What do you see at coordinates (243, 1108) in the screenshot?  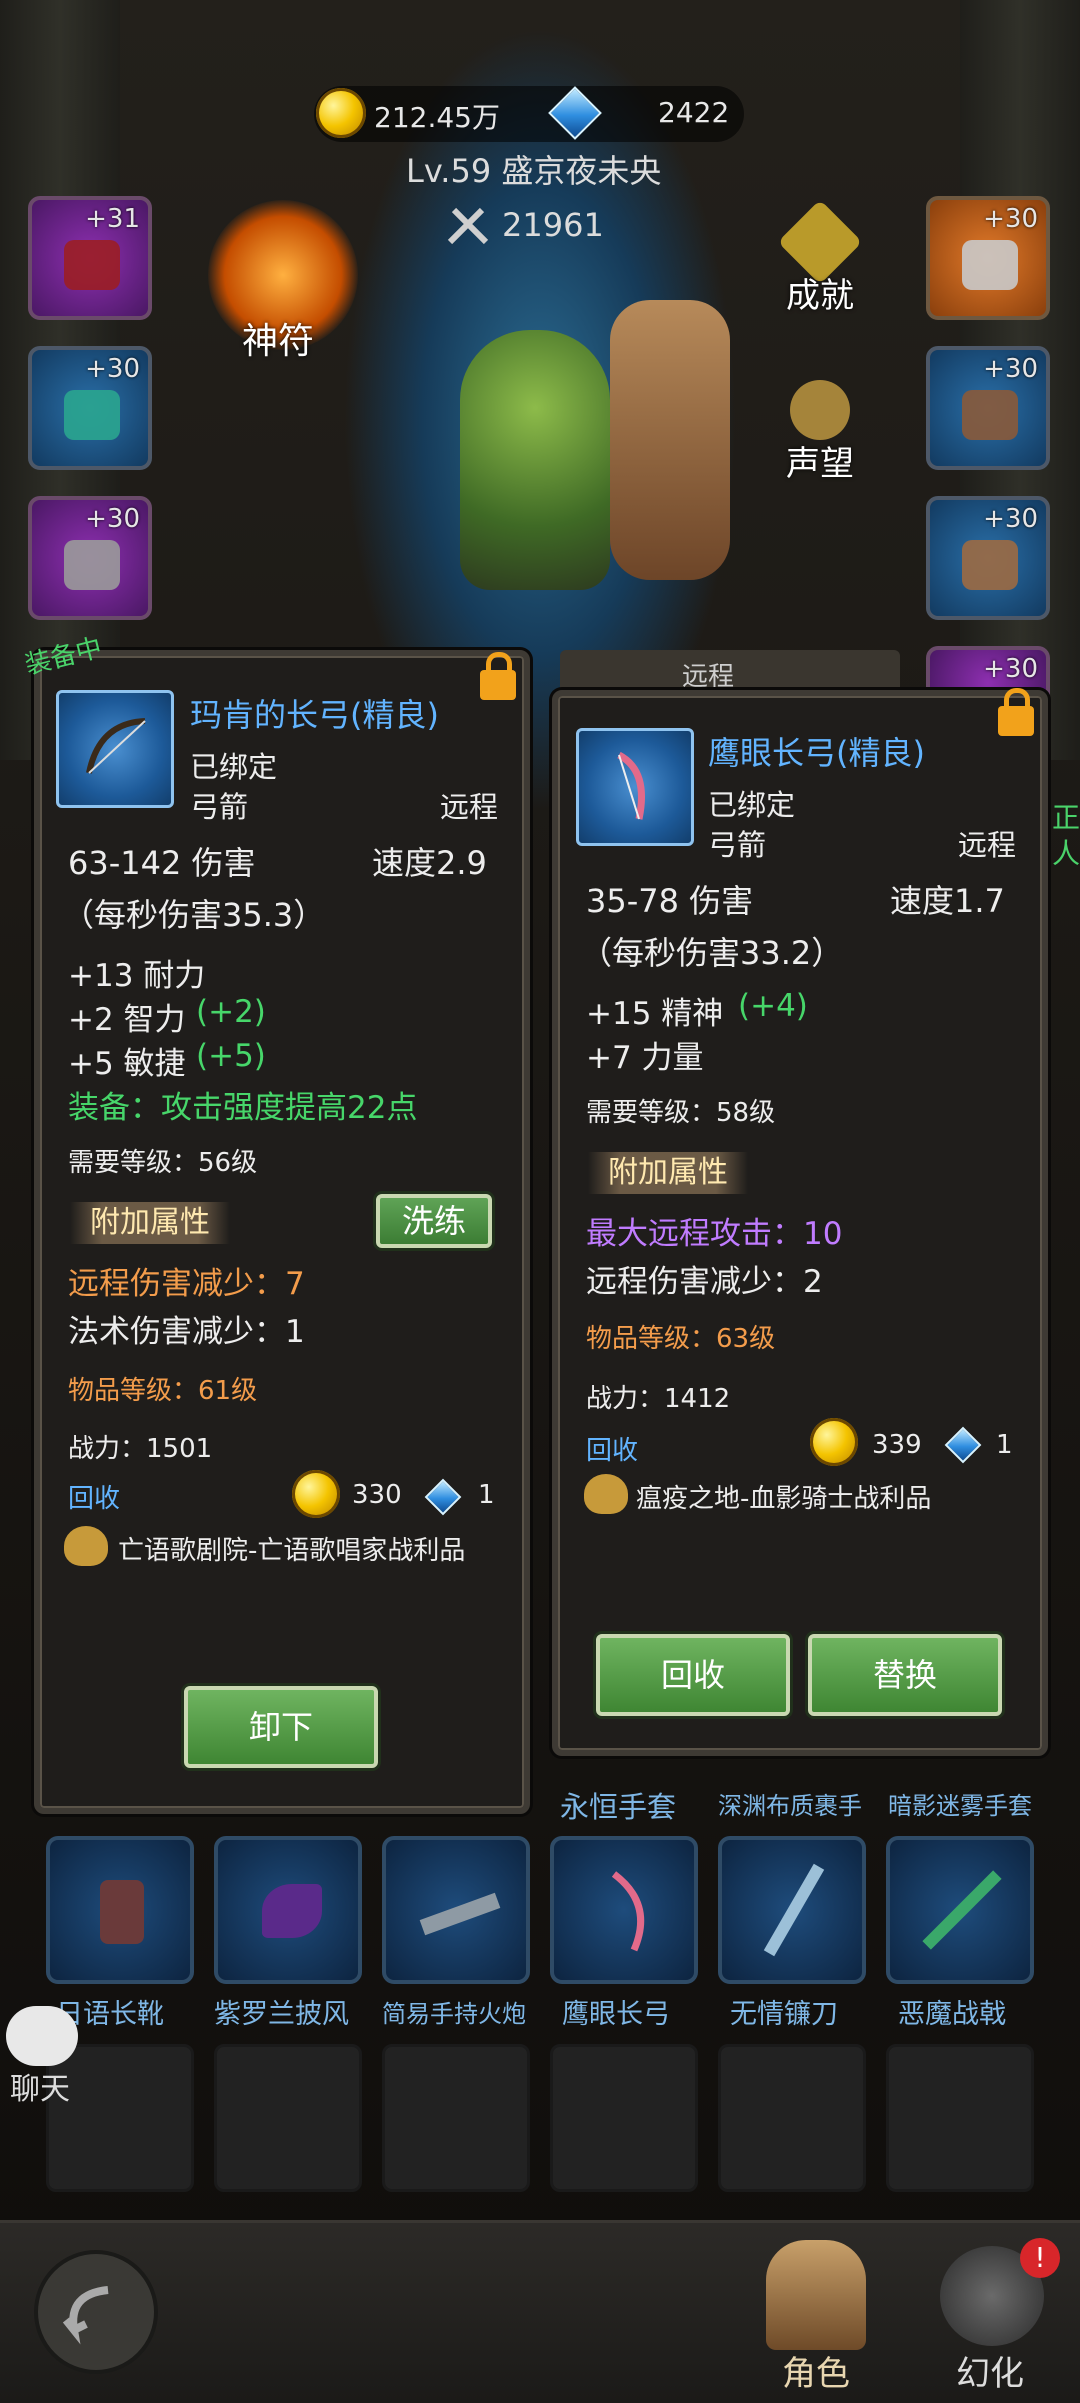 I see `equipped-effect: 装备：攻击强度提高22点` at bounding box center [243, 1108].